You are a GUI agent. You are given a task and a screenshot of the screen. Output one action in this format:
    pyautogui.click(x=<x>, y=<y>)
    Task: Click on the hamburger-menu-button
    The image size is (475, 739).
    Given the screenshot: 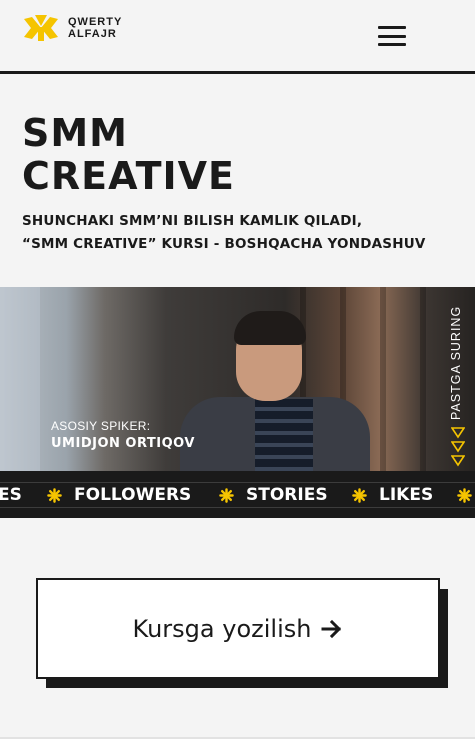 What is the action you would take?
    pyautogui.click(x=392, y=36)
    